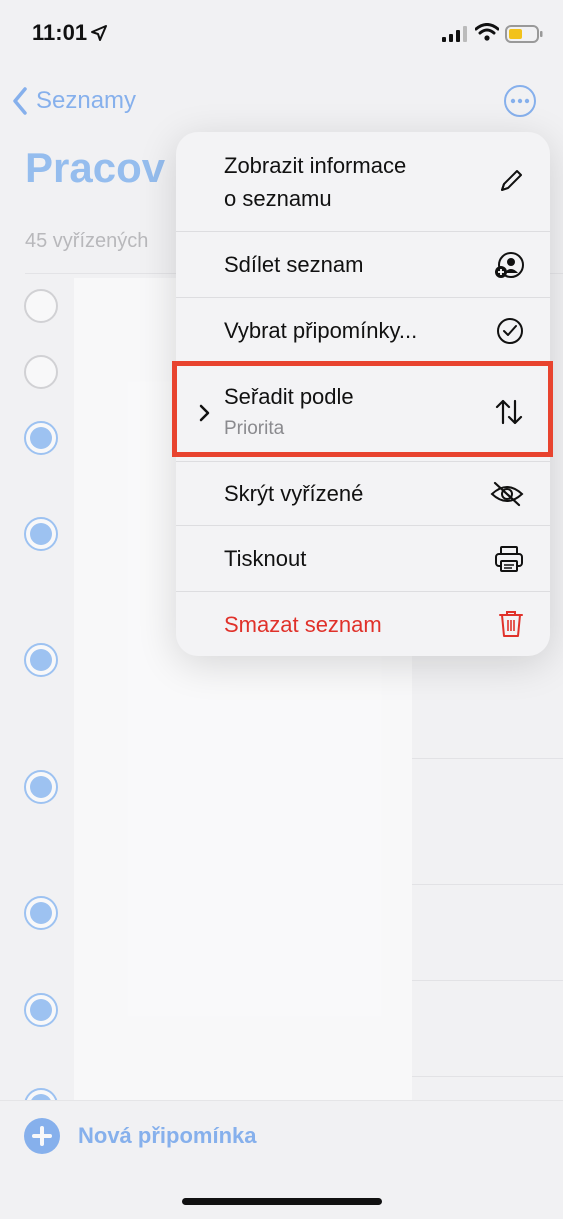 The image size is (563, 1219). What do you see at coordinates (520, 101) in the screenshot?
I see `more-ellipsis-icon` at bounding box center [520, 101].